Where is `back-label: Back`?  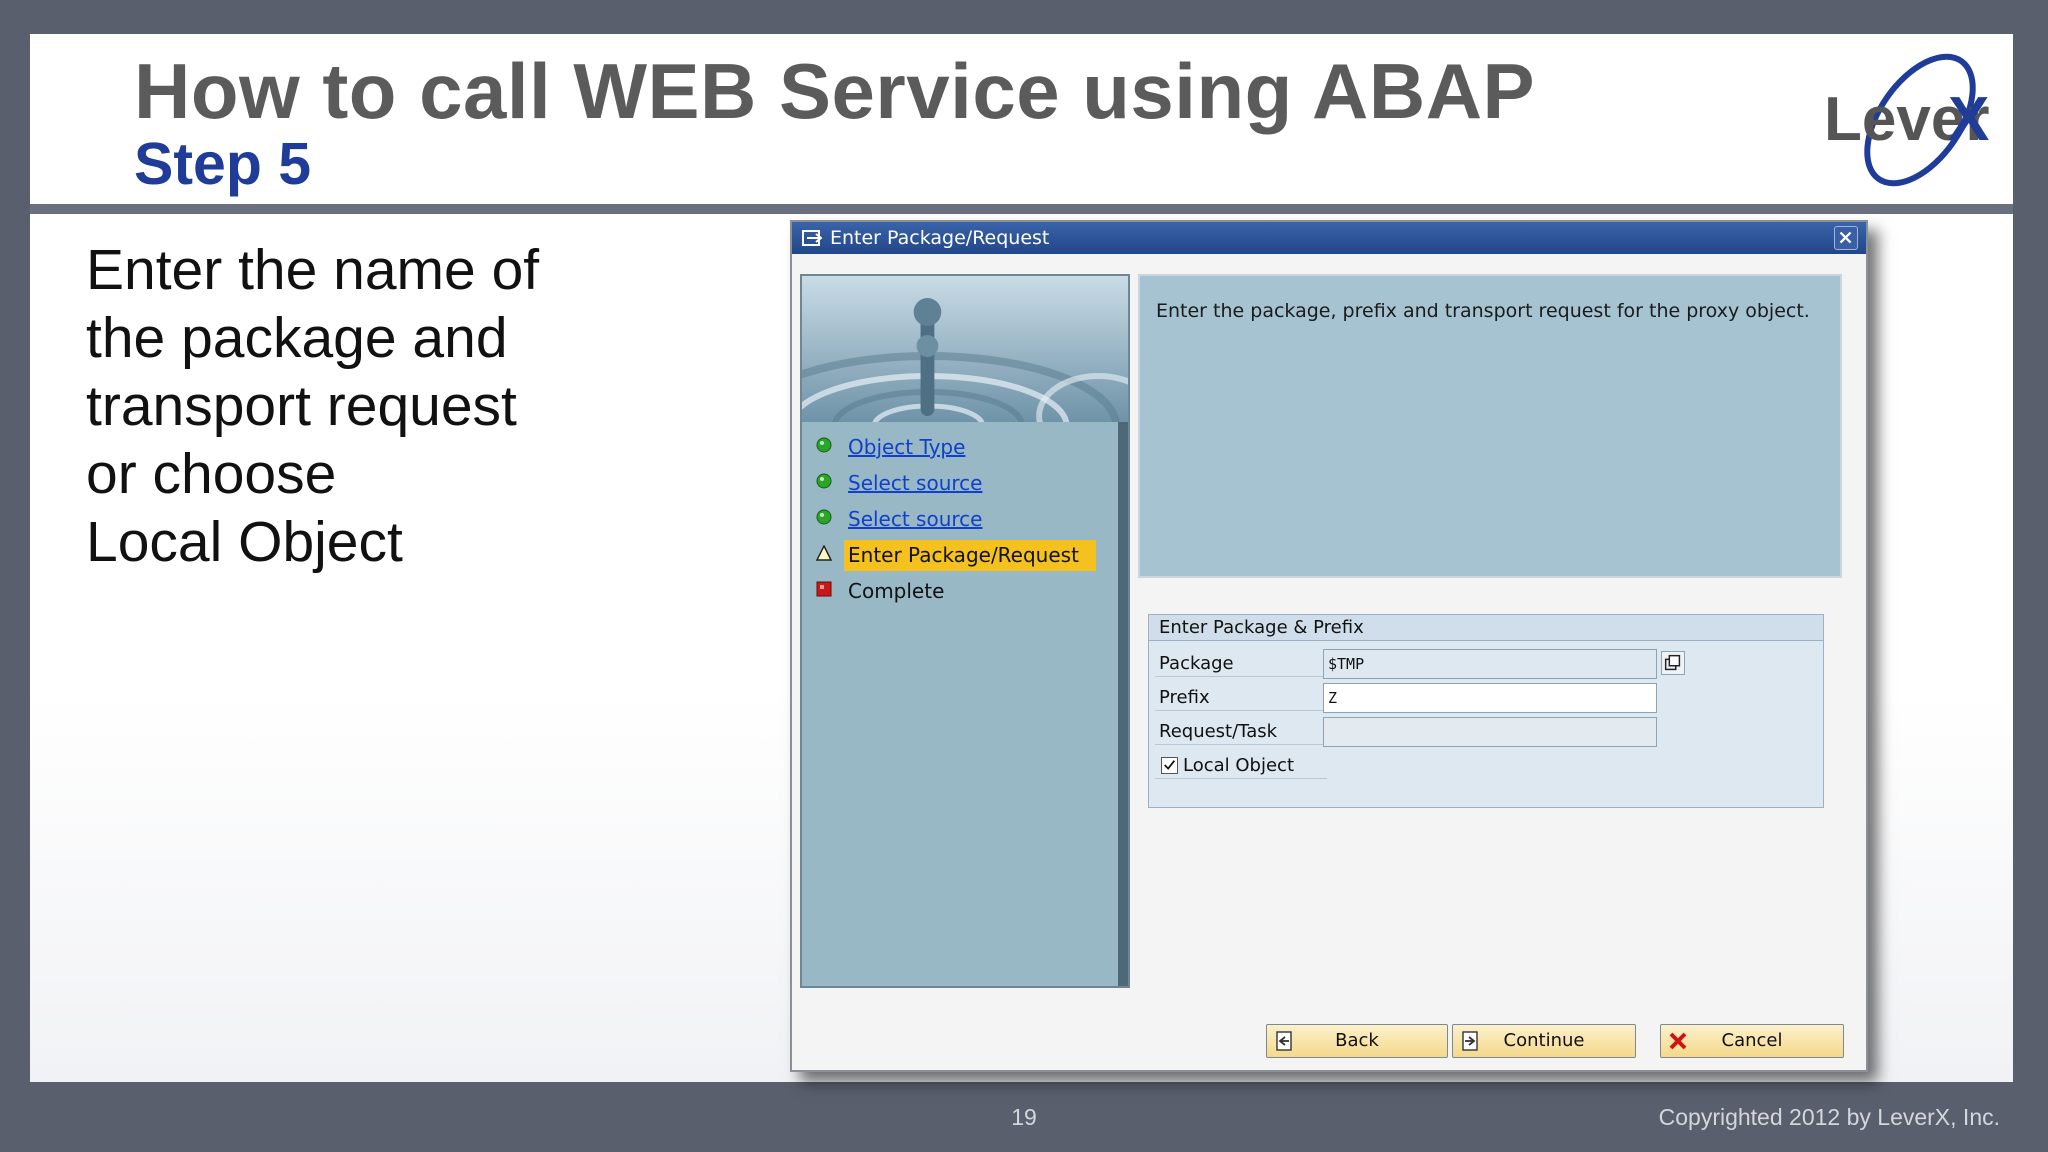 back-label: Back is located at coordinates (1357, 1040).